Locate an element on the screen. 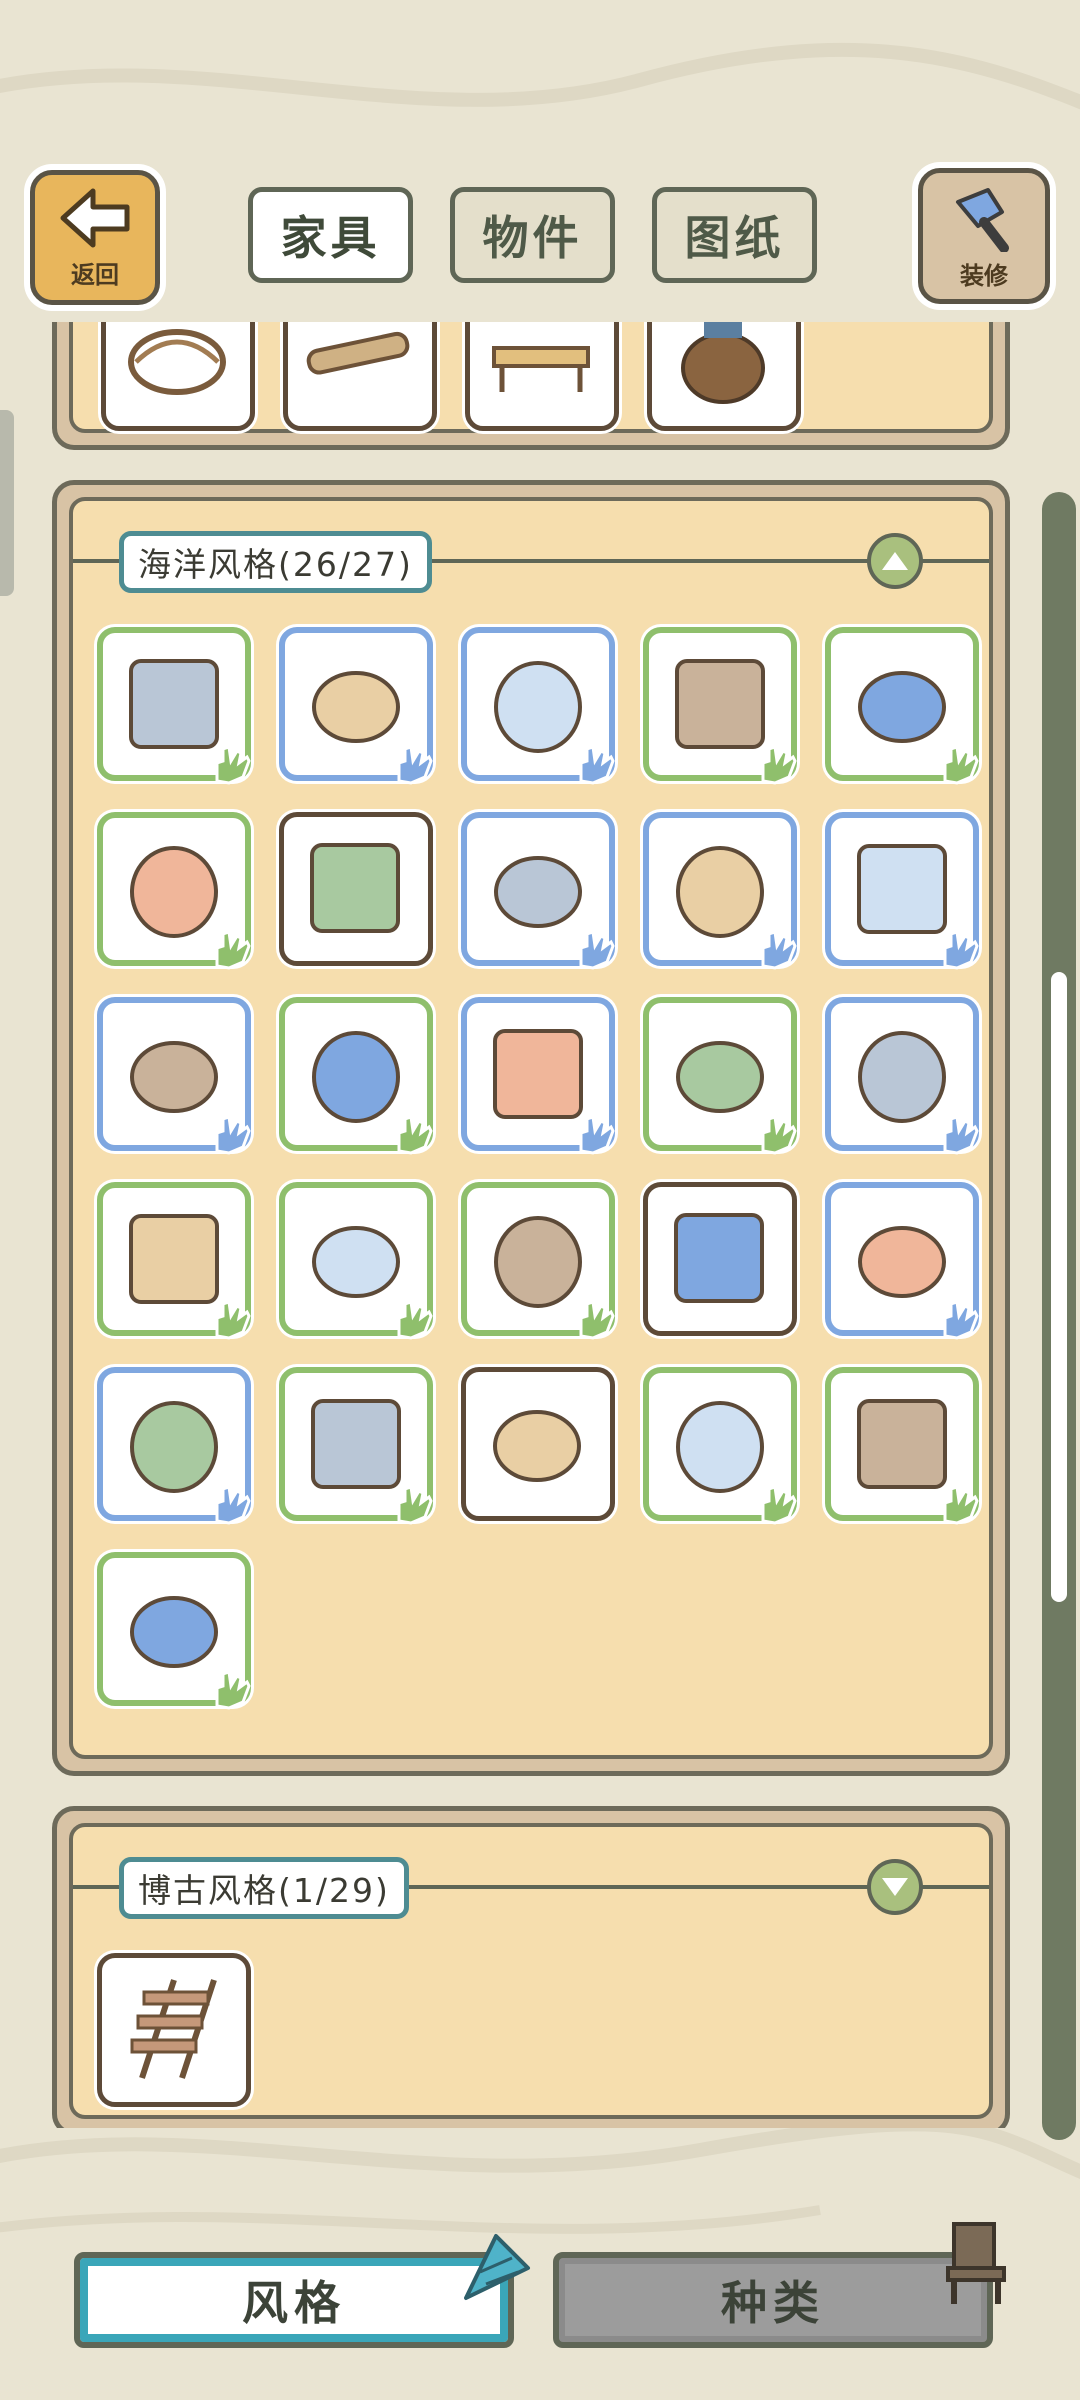  collapse-button is located at coordinates (895, 561).